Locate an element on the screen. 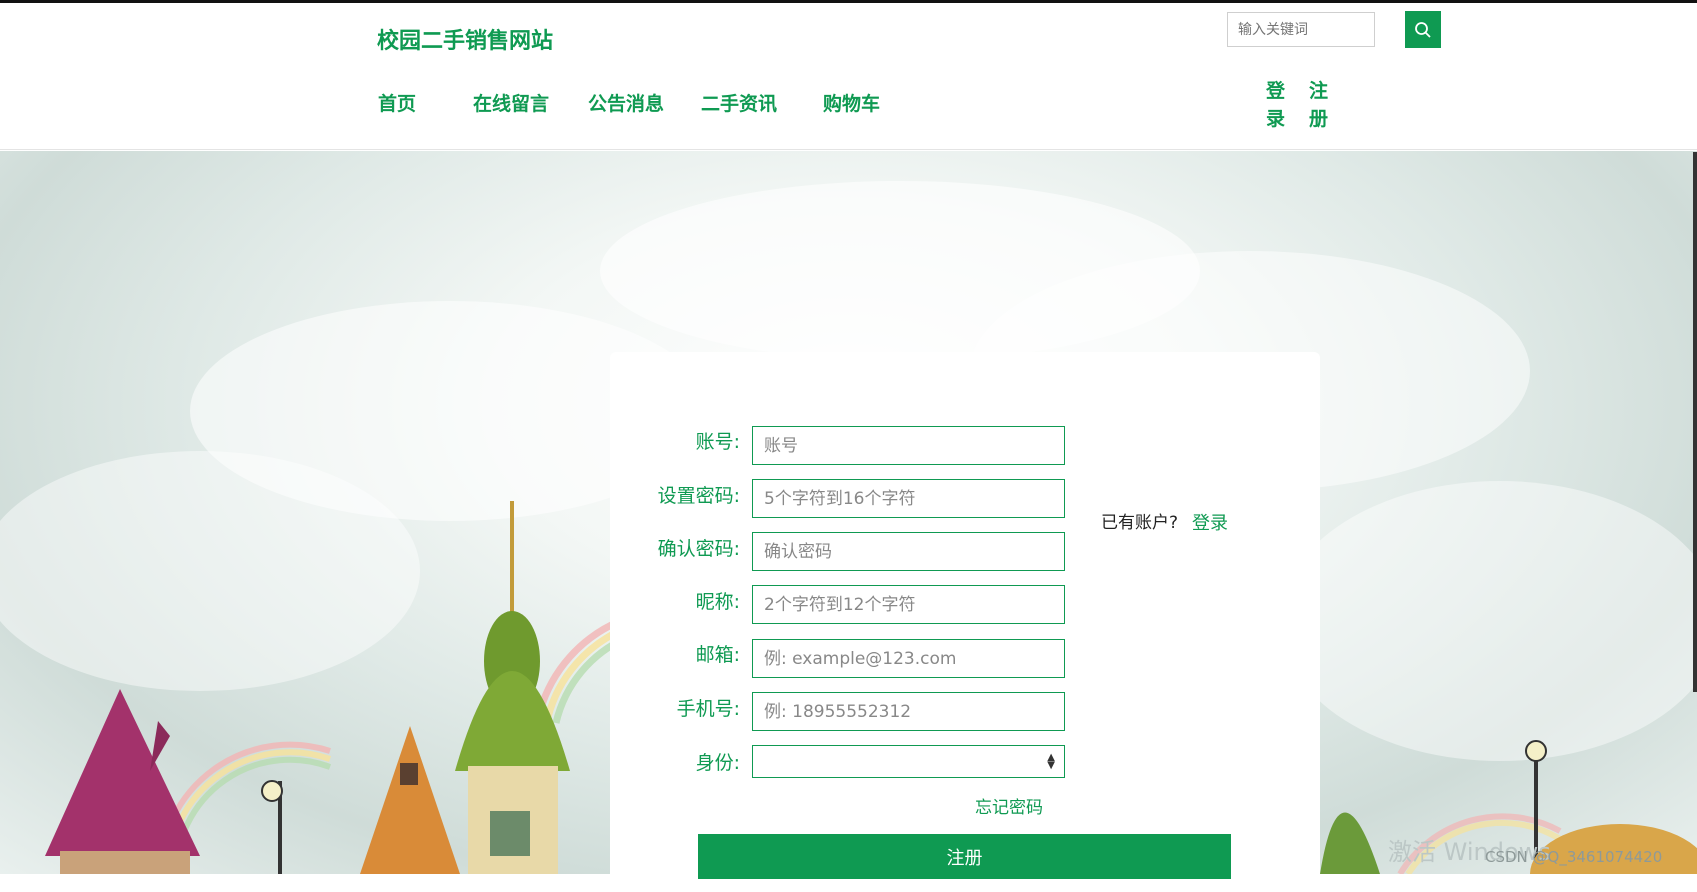 The width and height of the screenshot is (1697, 892). account-label: 账号: is located at coordinates (717, 442).